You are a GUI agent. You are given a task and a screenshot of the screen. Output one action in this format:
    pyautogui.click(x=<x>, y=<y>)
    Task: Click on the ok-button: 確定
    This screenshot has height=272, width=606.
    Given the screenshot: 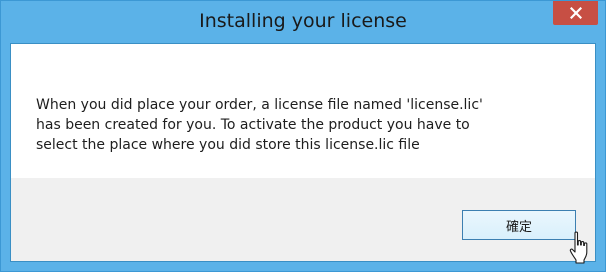 What is the action you would take?
    pyautogui.click(x=519, y=225)
    